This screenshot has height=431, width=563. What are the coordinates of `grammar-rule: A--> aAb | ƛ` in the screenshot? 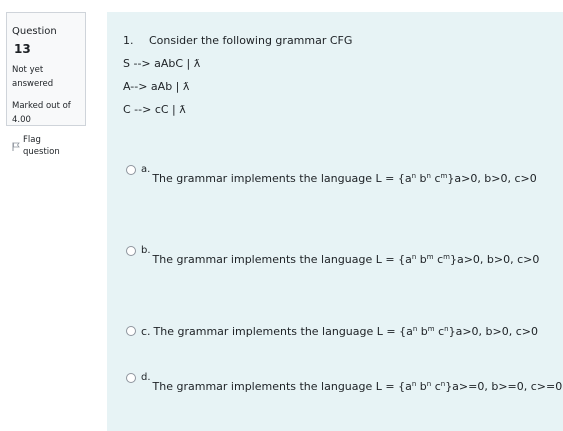 It's located at (156, 86).